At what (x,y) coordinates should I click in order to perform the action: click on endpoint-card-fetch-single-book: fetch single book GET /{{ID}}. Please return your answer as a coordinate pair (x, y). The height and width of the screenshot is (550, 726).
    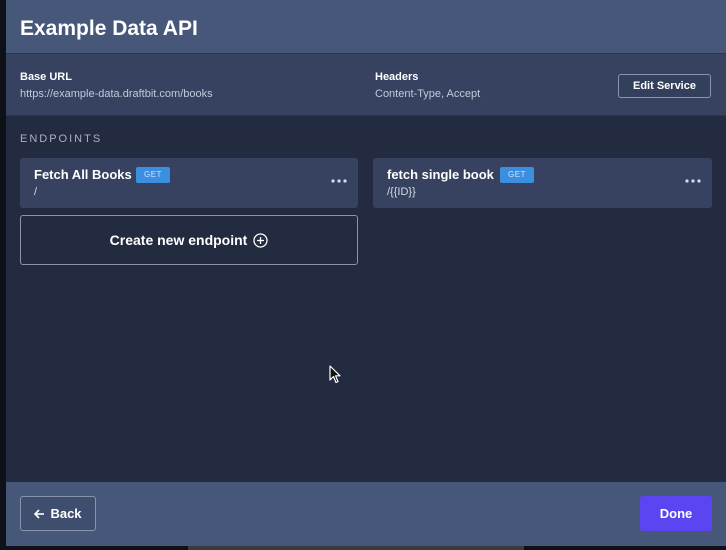
    Looking at the image, I should click on (542, 183).